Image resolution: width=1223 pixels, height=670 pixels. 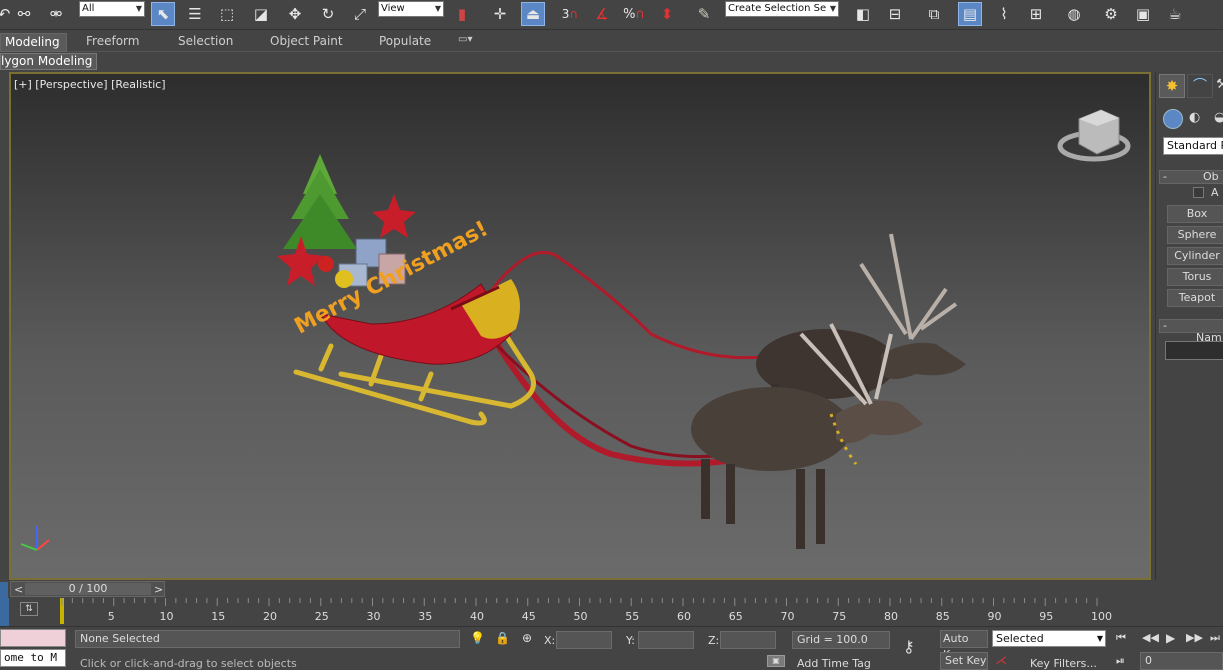 I want to click on track-tick-label: 75, so click(x=839, y=616).